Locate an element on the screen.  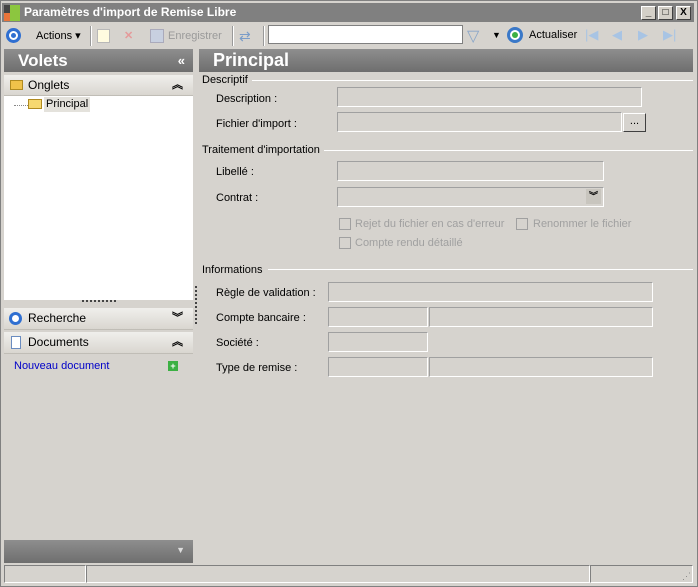
renommer-checkbox is located at coordinates (522, 224).